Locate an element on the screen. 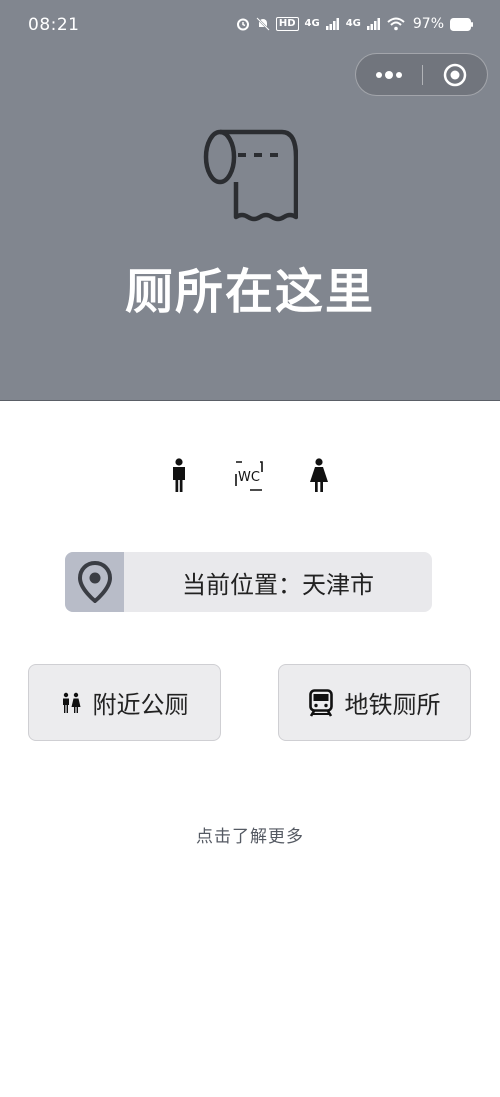  location-pin-icon is located at coordinates (94, 582).